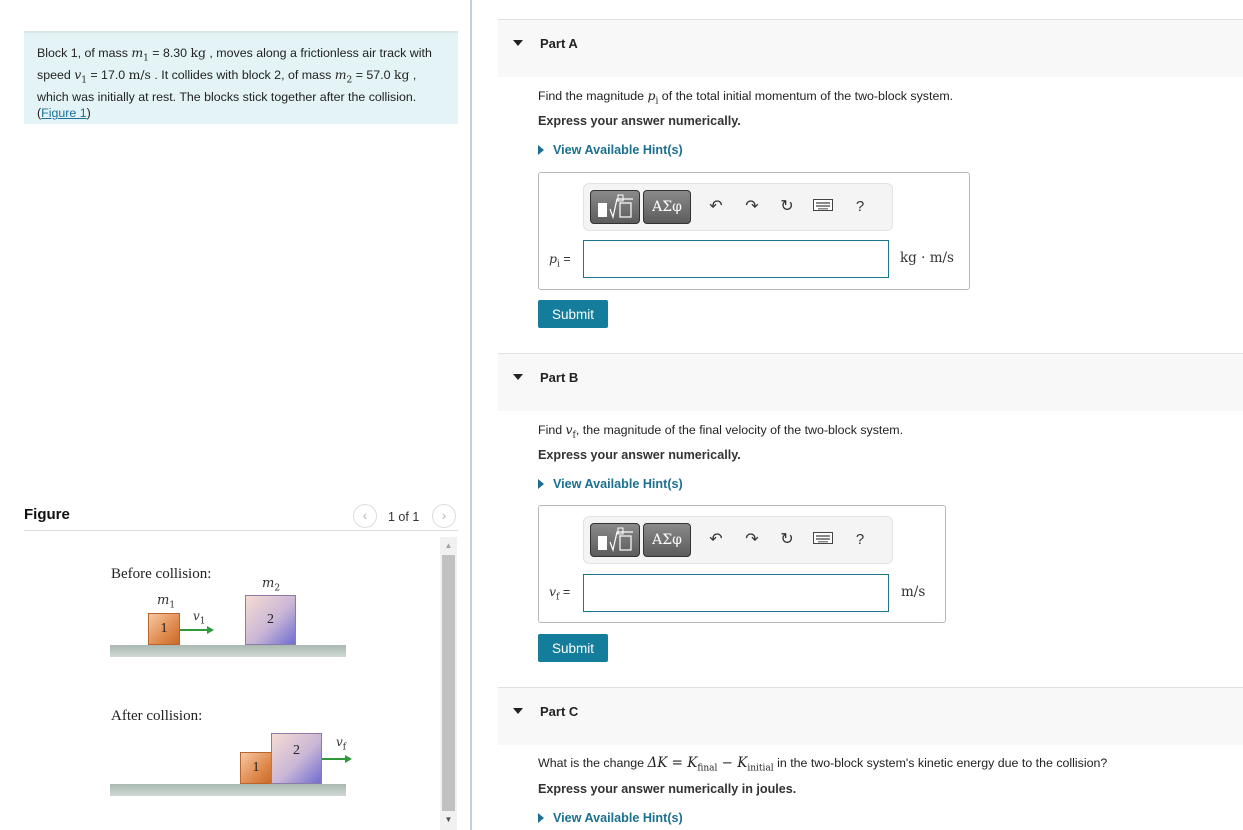 Image resolution: width=1243 pixels, height=830 pixels. I want to click on part-b-instruction: Express your answer numerically., so click(639, 455).